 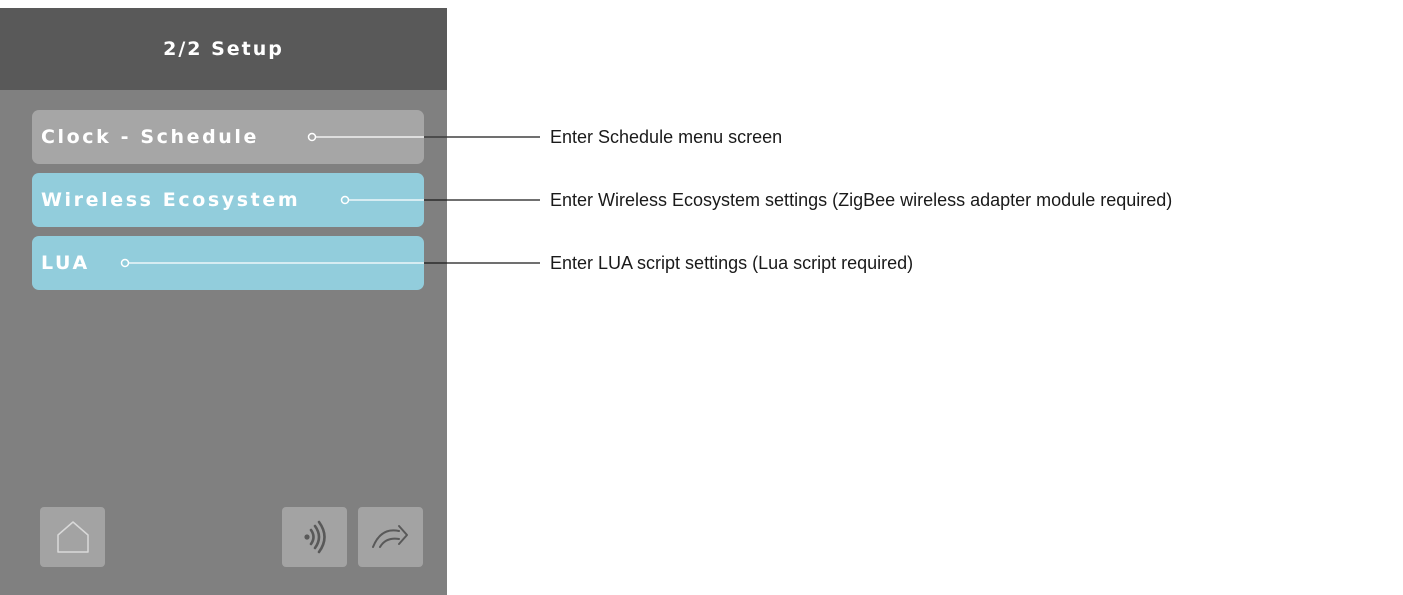 I want to click on next-button, so click(x=390, y=537).